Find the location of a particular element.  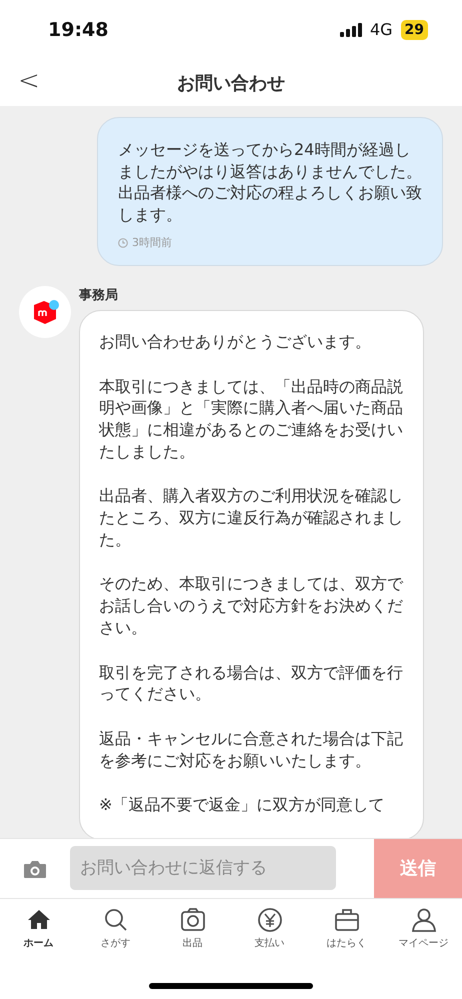

yen-icon is located at coordinates (269, 920).